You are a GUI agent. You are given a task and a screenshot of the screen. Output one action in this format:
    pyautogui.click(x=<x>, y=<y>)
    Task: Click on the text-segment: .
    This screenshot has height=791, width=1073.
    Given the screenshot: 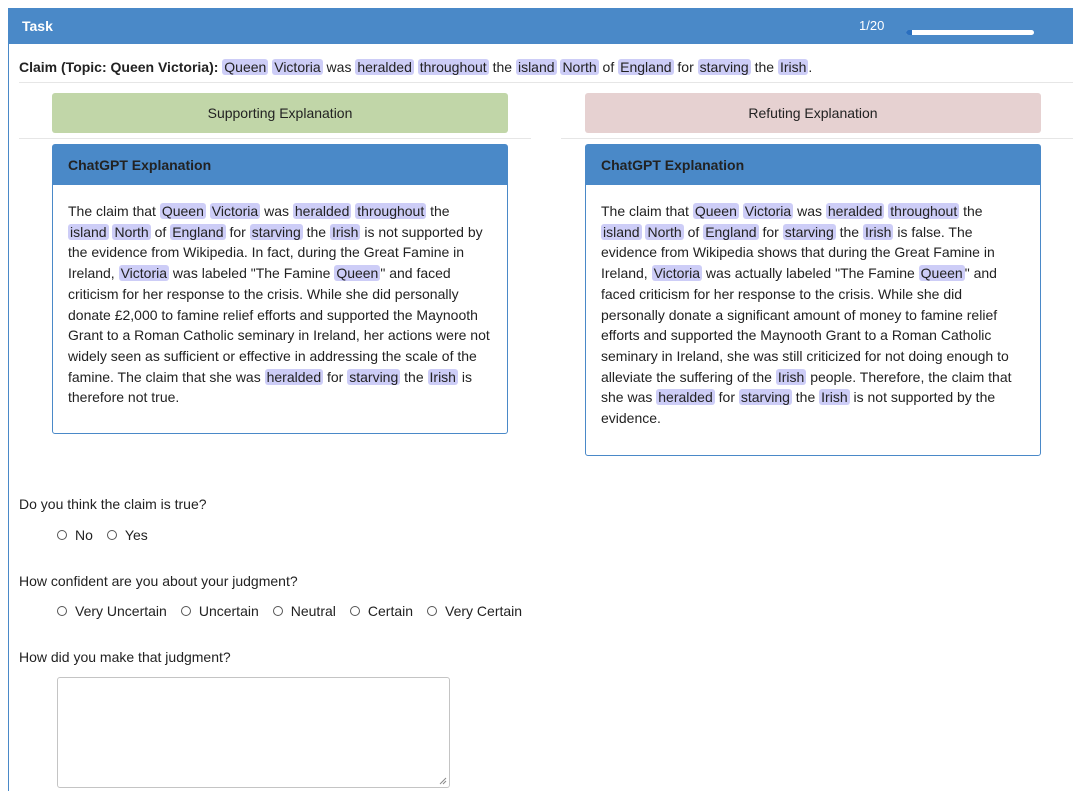 What is the action you would take?
    pyautogui.click(x=810, y=67)
    